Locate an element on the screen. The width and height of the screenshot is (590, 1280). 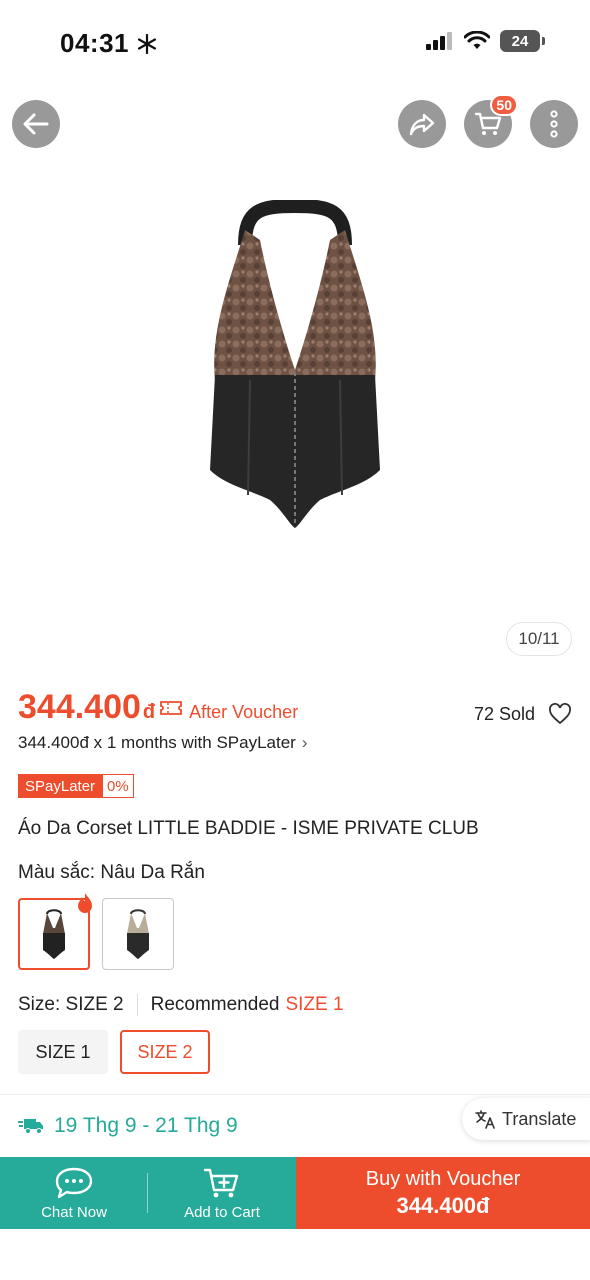
chevron-right-icon: › is located at coordinates (304, 742).